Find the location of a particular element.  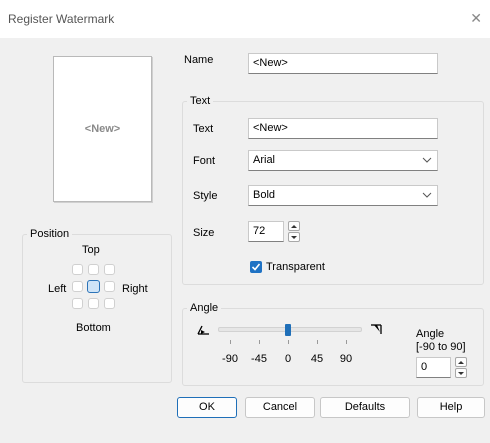

text-label: Text is located at coordinates (203, 129).